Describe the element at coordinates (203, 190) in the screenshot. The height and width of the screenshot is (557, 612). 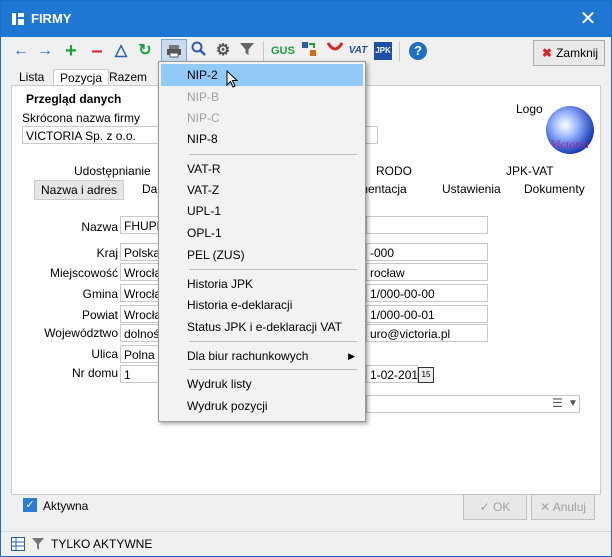
I see `menu-item-label: VAT-Z` at that location.